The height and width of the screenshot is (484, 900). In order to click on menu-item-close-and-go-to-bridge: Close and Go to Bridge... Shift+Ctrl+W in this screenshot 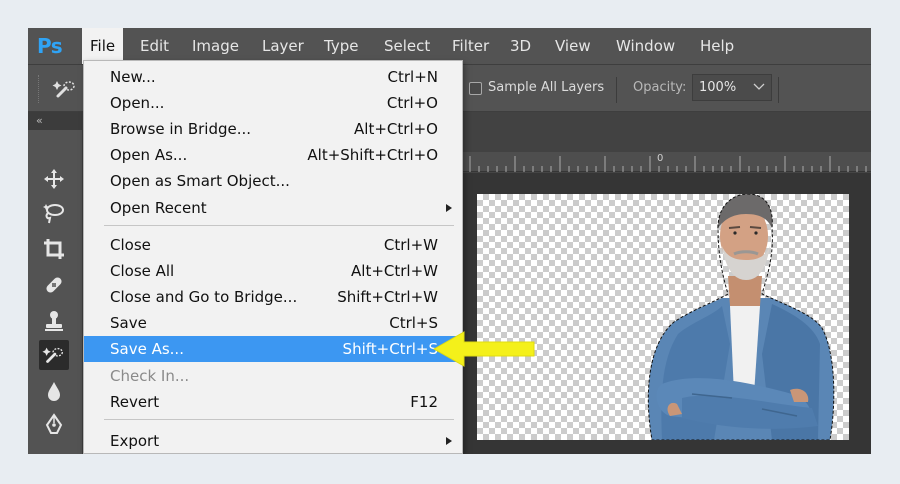, I will do `click(273, 297)`.